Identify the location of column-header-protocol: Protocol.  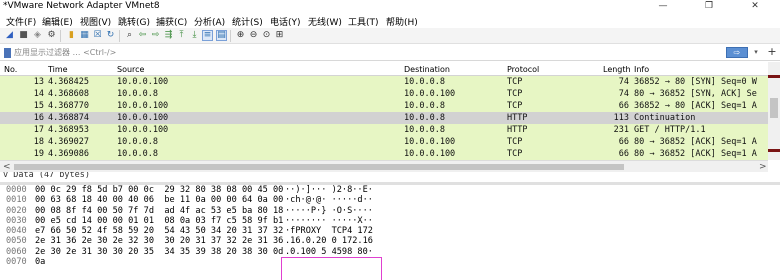
(523, 69).